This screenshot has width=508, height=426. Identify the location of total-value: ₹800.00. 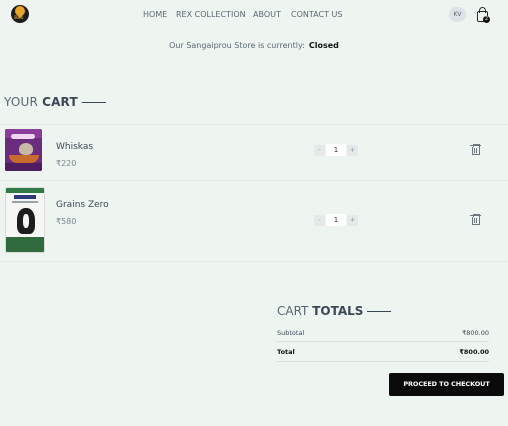
(474, 352).